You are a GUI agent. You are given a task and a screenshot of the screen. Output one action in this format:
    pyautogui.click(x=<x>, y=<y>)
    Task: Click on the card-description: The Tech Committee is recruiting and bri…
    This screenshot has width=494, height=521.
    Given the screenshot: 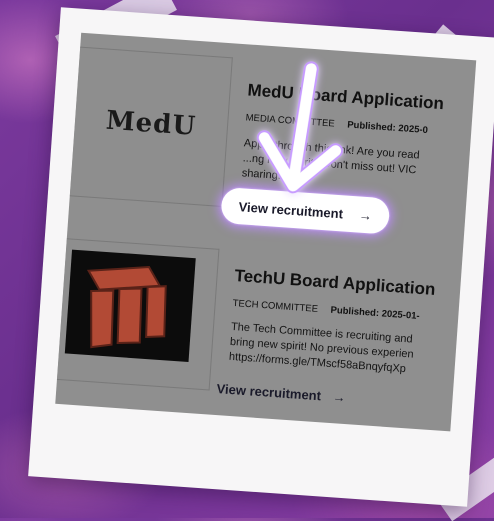 What is the action you would take?
    pyautogui.click(x=342, y=350)
    